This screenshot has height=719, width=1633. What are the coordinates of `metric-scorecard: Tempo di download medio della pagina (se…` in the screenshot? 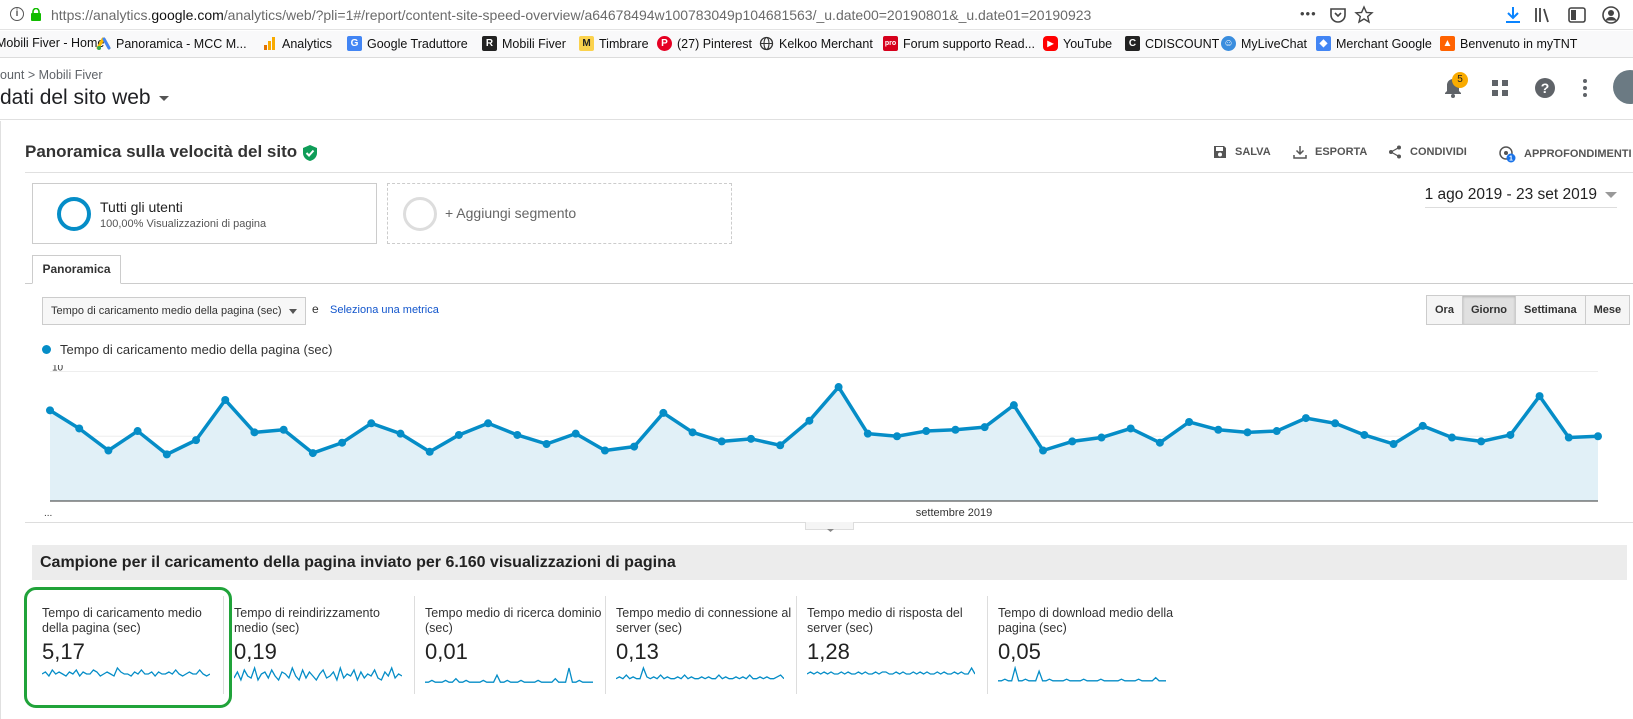 It's located at (1081, 645).